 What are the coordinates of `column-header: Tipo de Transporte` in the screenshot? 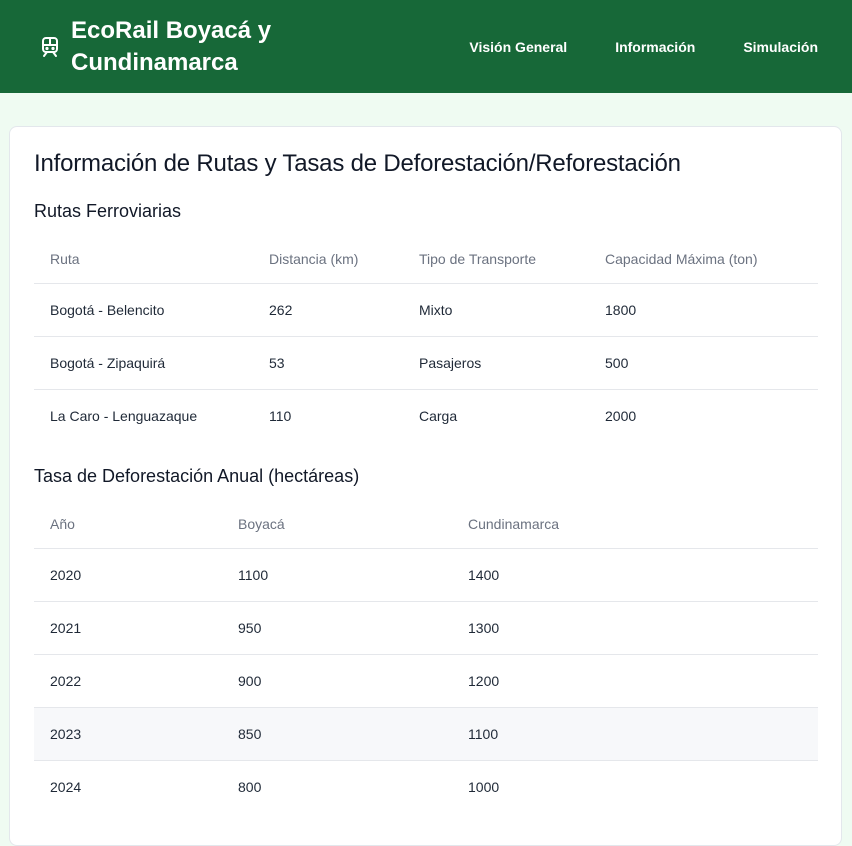 It's located at (496, 259).